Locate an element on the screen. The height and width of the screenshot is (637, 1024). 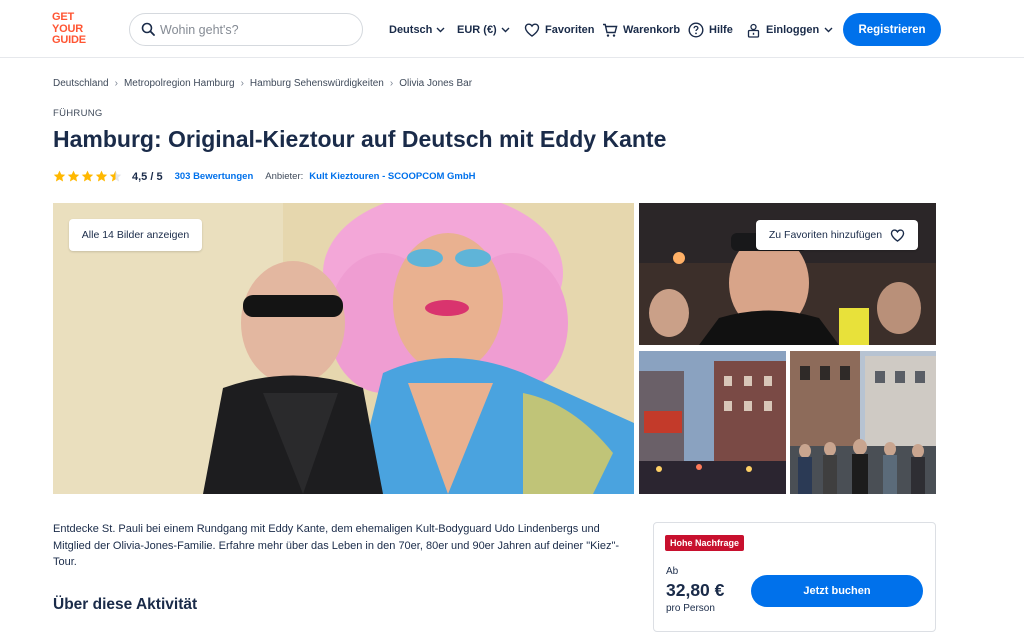
add-to-favorites-label: Zu Favoriten hinzufügen is located at coordinates (825, 235).